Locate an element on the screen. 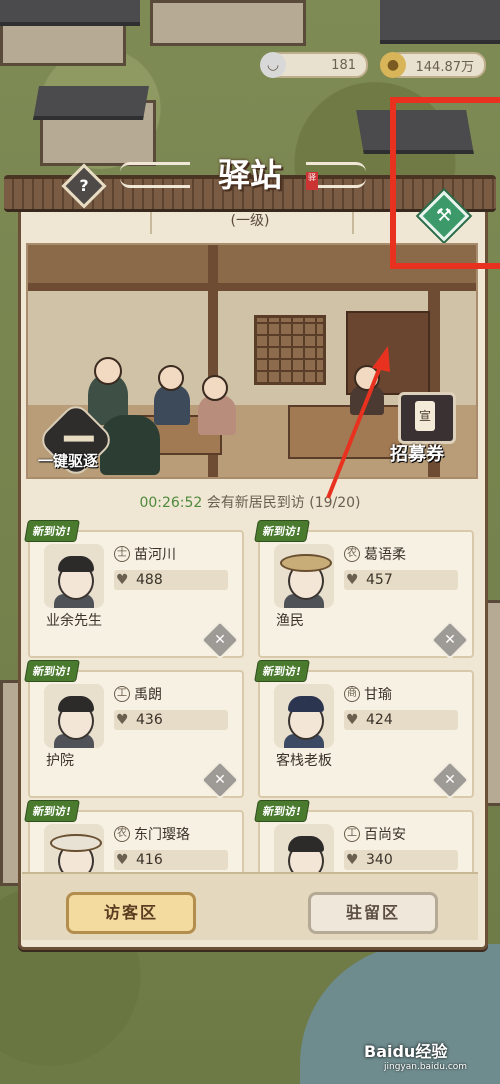  watermark-url: jingyan.baidu.com is located at coordinates (426, 1067).